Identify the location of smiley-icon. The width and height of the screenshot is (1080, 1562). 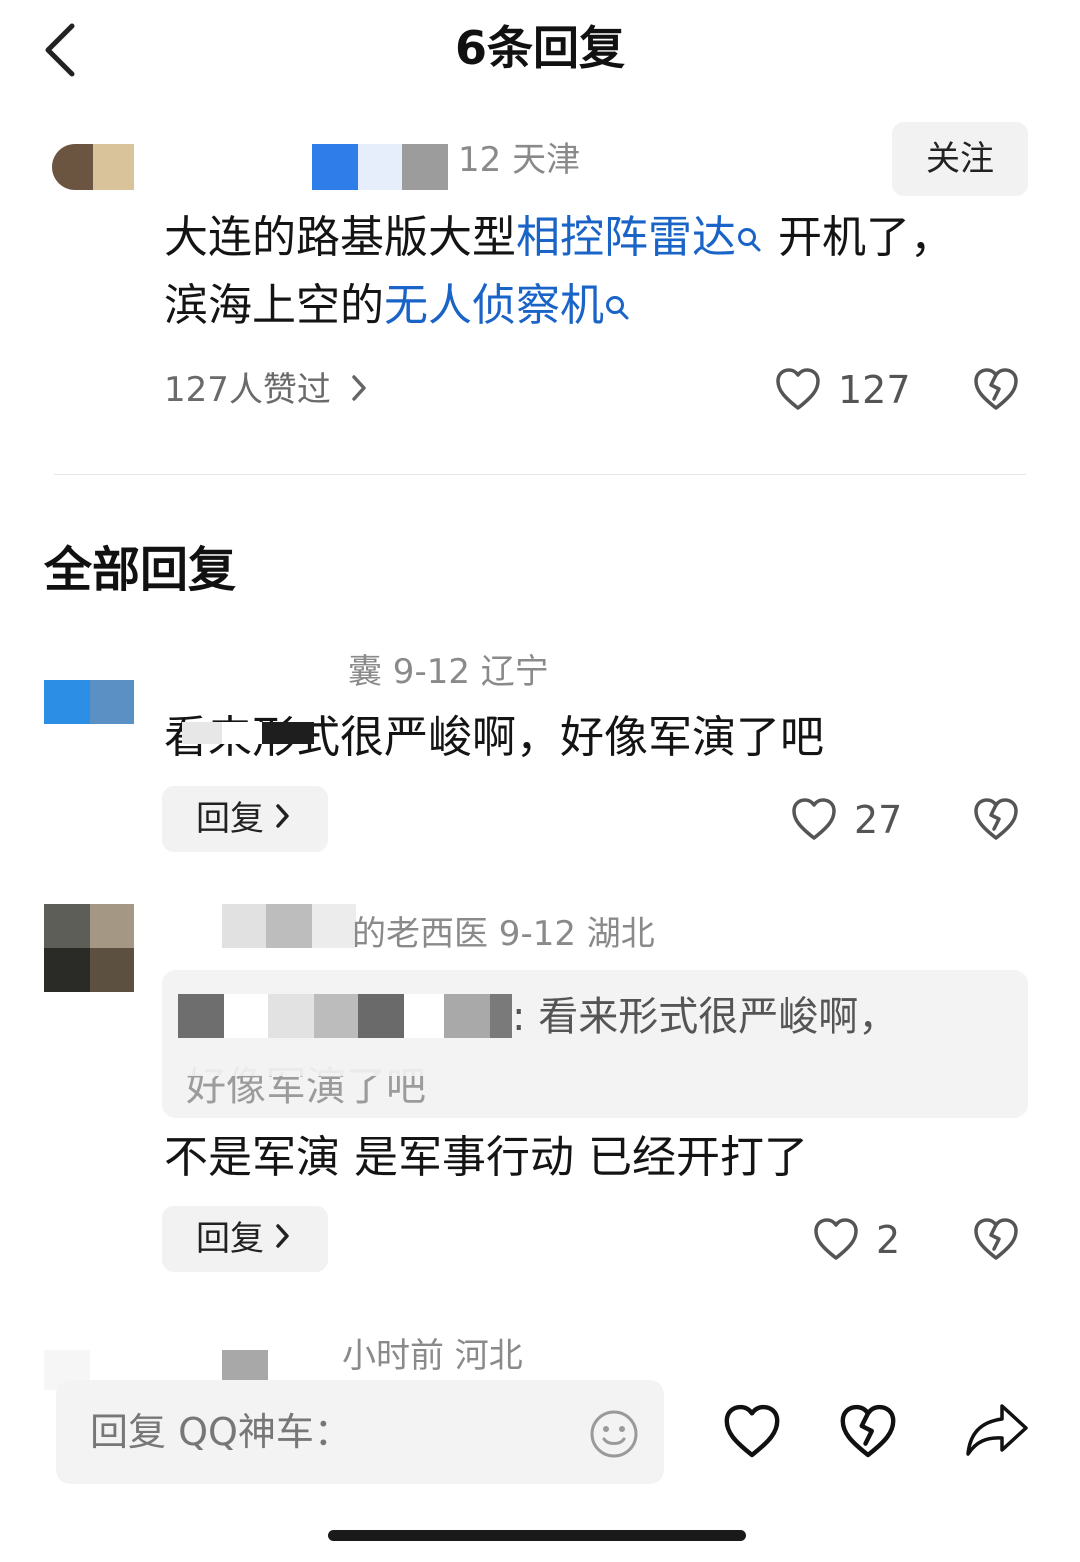
(614, 1436).